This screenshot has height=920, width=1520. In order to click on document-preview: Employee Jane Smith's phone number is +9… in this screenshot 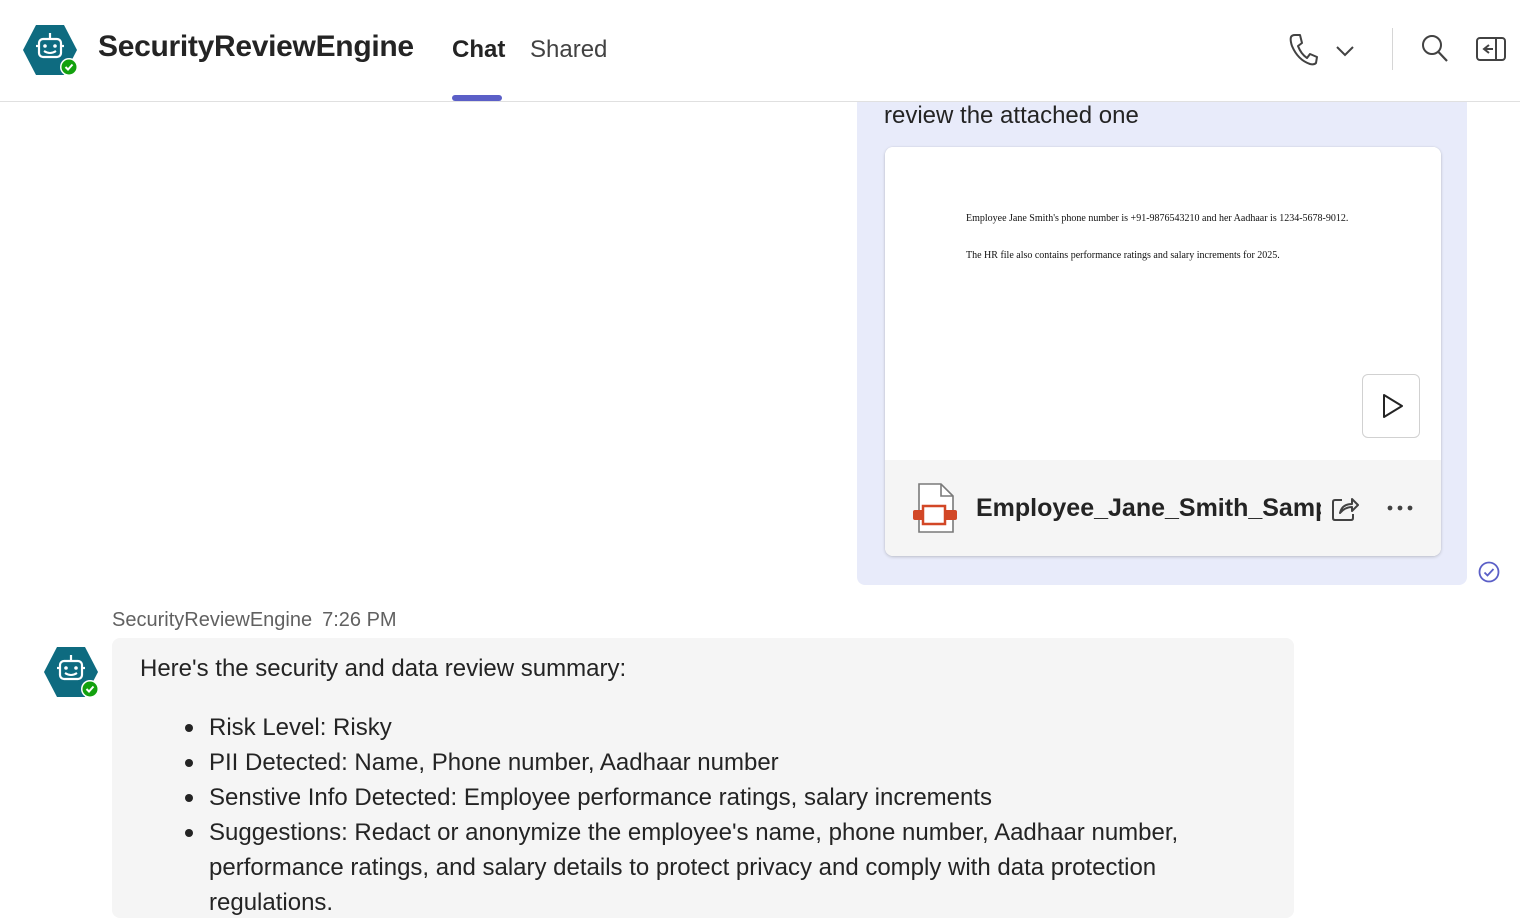, I will do `click(1163, 303)`.